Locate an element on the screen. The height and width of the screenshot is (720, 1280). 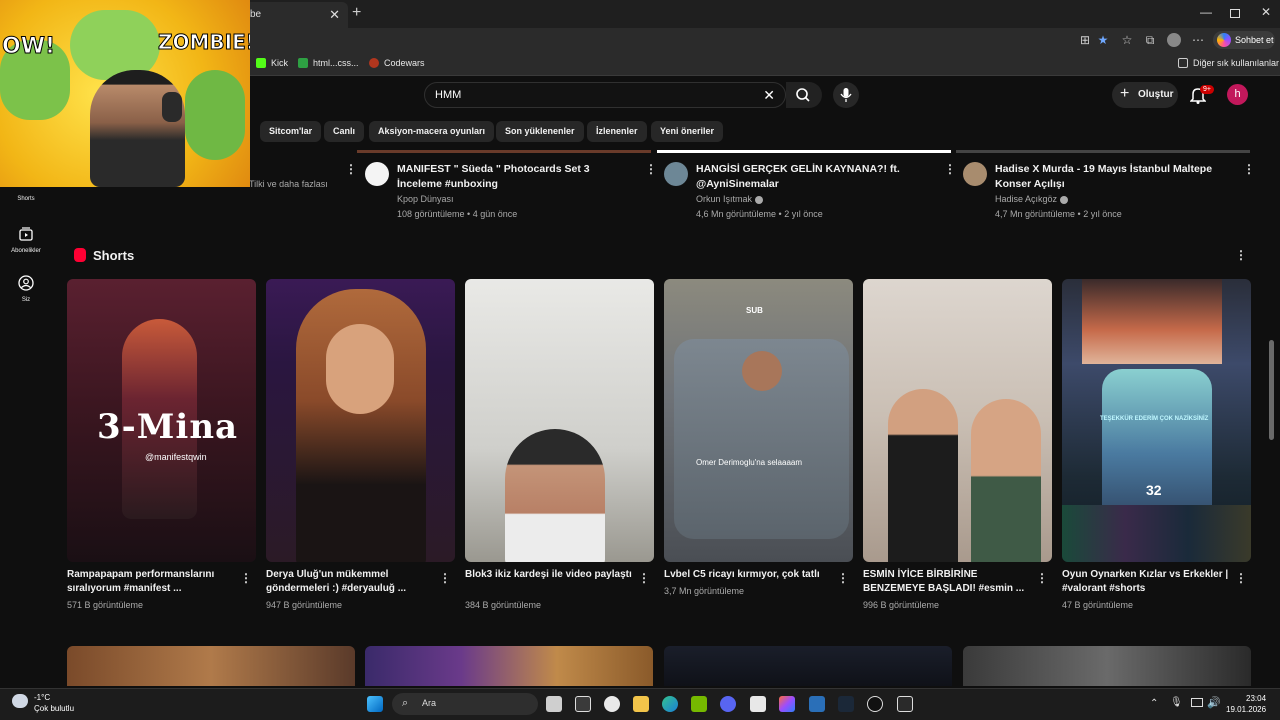
volume-icon: 🔊 is located at coordinates (1214, 702).